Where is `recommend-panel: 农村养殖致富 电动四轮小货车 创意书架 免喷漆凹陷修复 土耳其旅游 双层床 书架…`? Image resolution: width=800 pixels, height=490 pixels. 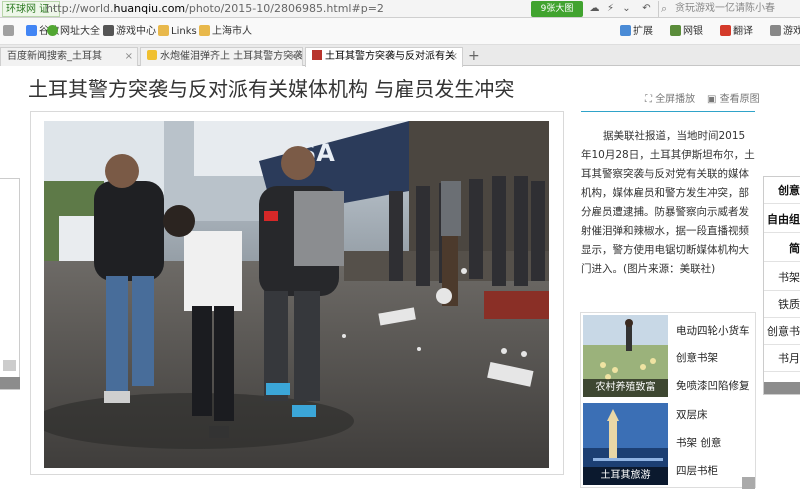 recommend-panel: 农村养殖致富 电动四轮小货车 创意书架 免喷漆凹陷修复 土耳其旅游 双层床 书架… is located at coordinates (668, 400).